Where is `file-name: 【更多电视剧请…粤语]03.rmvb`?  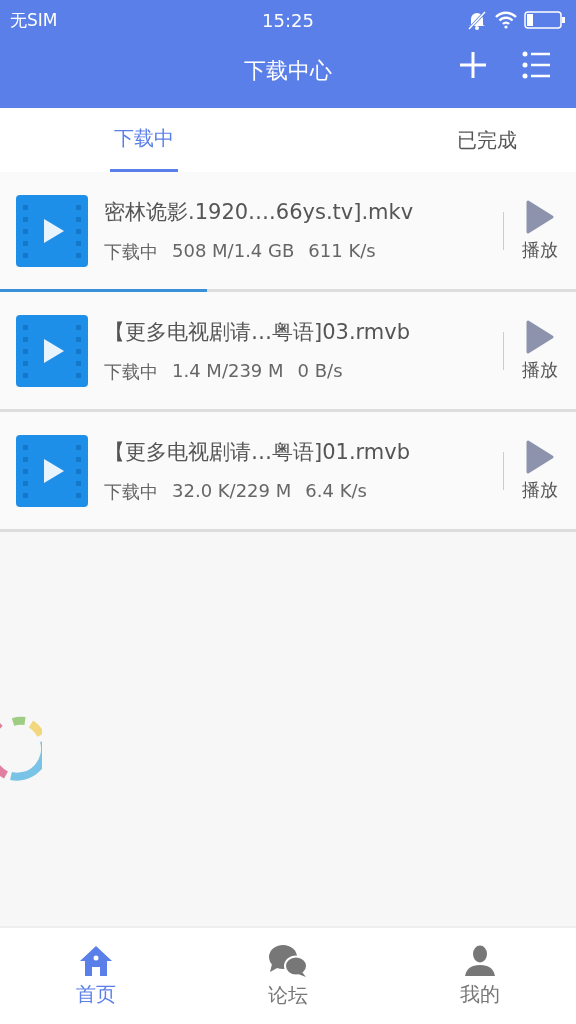 file-name: 【更多电视剧请…粤语]03.rmvb is located at coordinates (258, 332).